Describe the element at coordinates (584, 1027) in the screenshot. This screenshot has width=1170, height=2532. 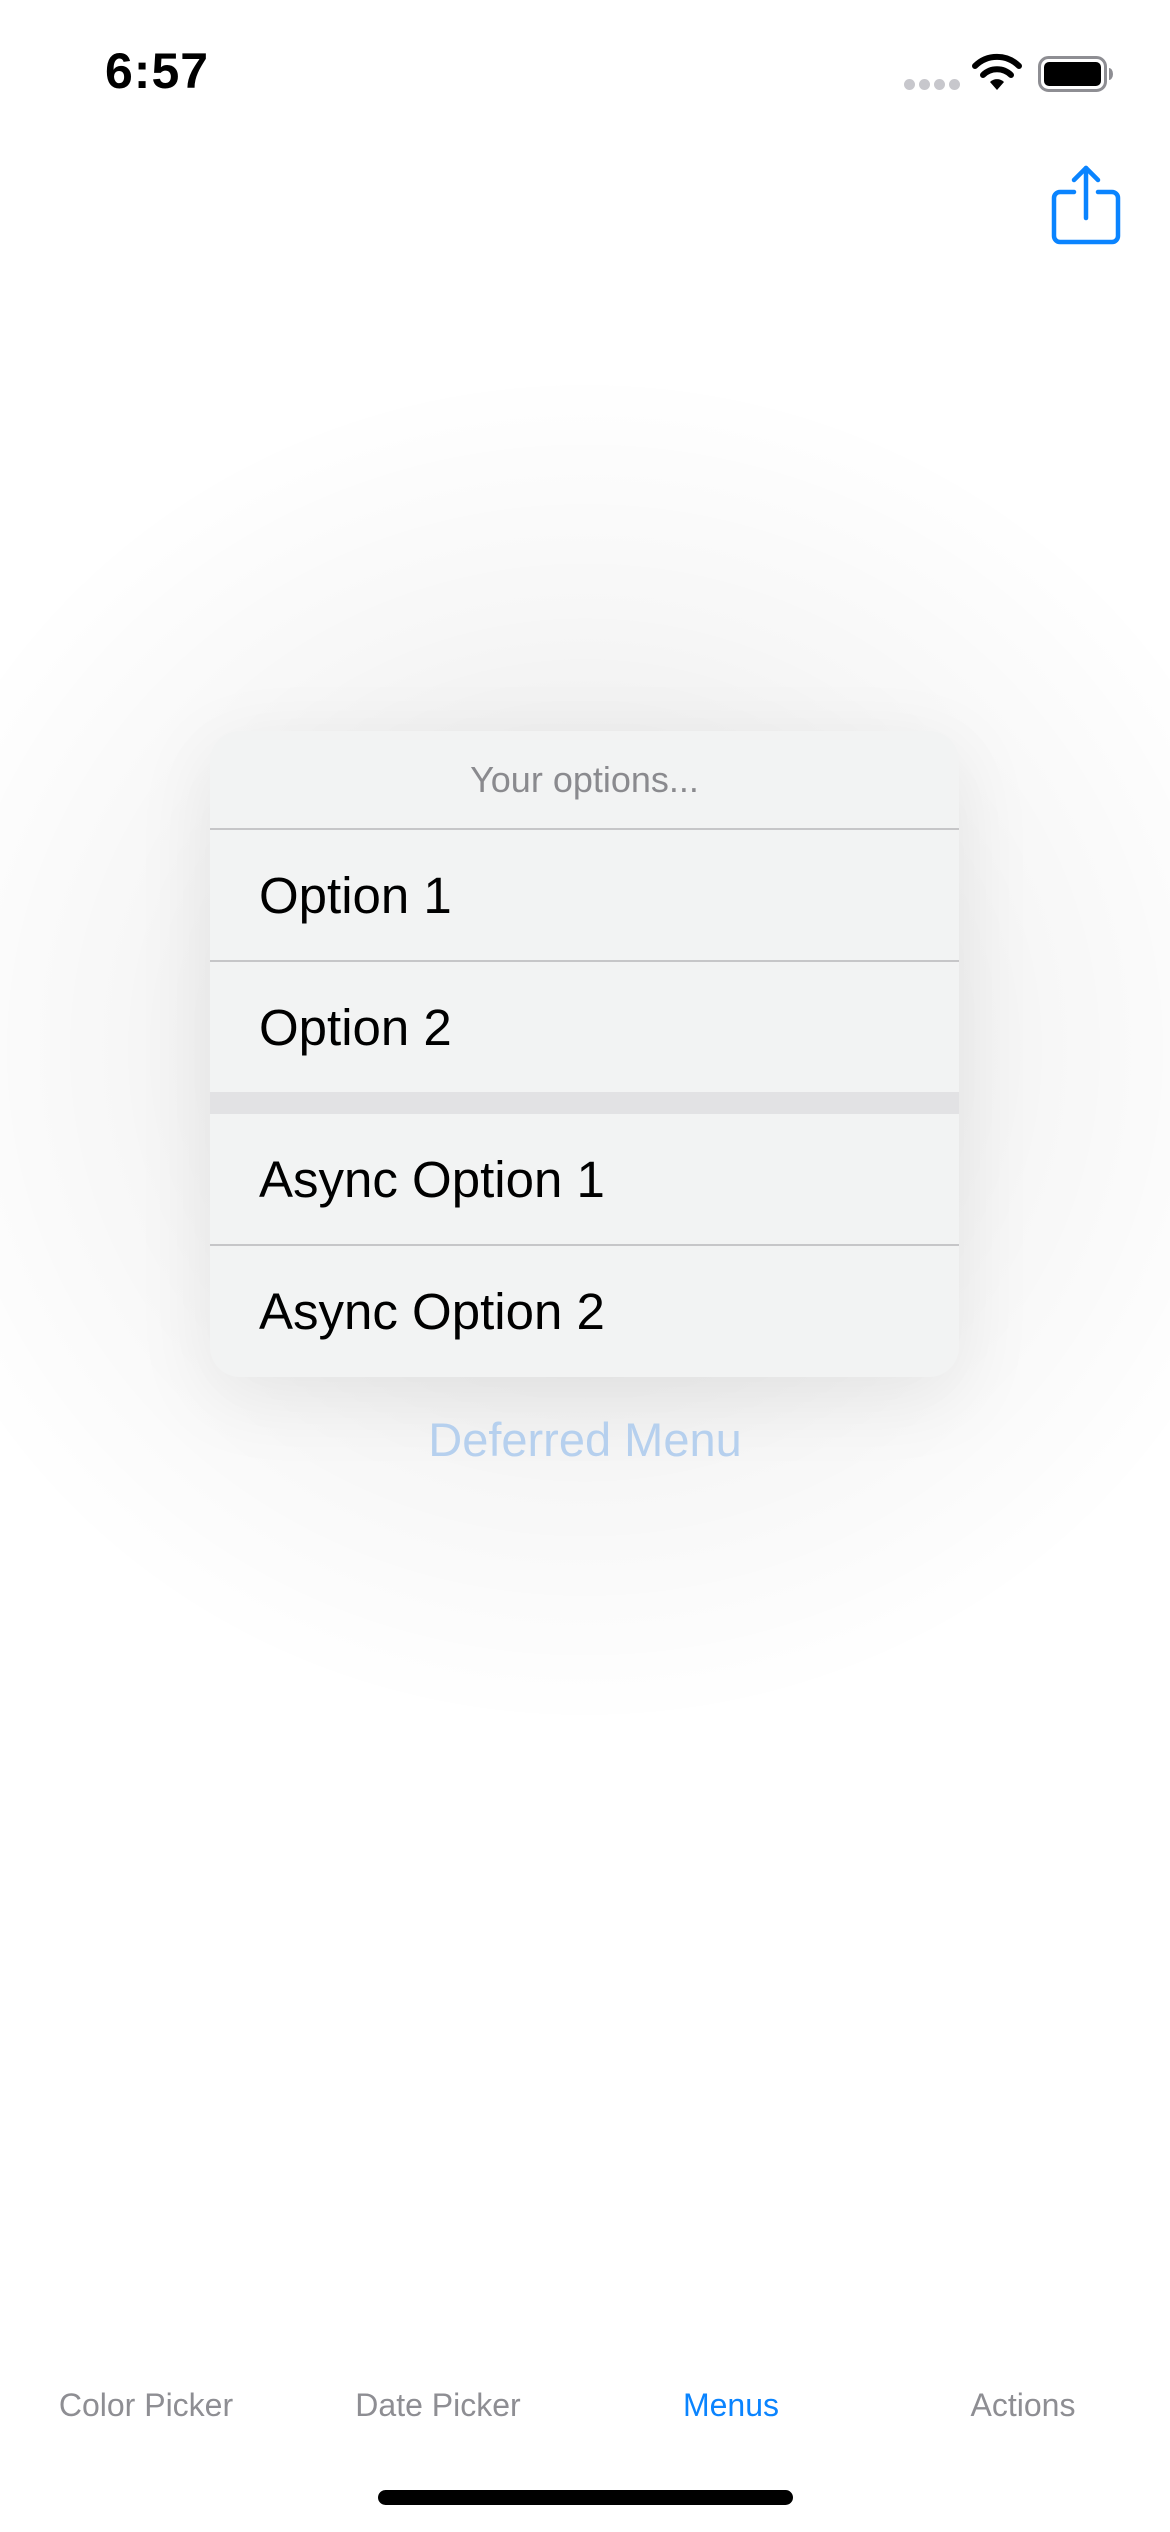
I see `menu-item-option-2: Option 2` at that location.